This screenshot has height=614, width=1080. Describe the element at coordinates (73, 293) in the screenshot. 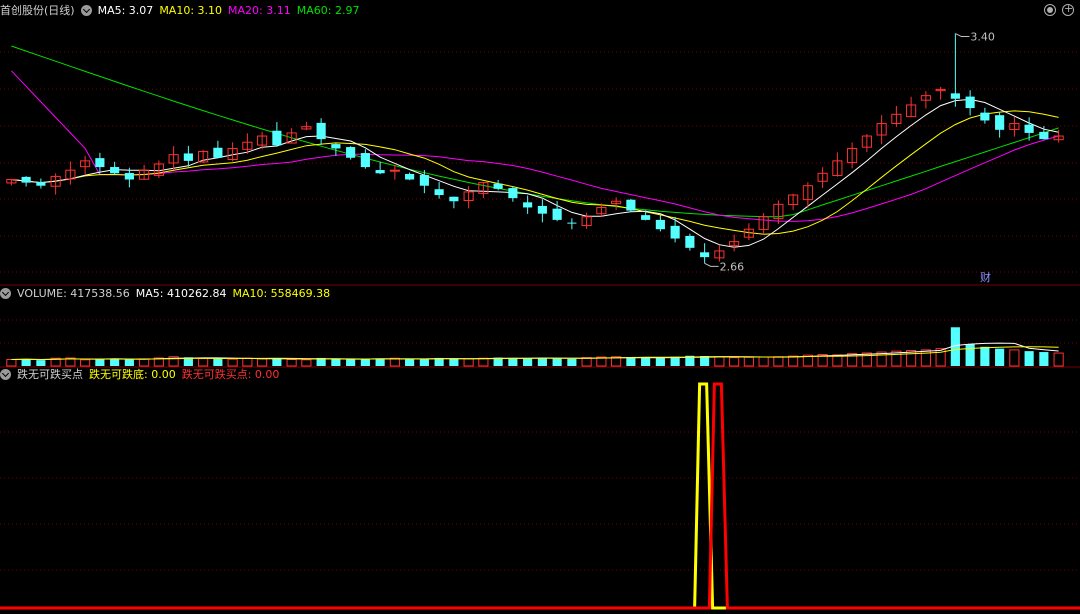

I see `volume-value: VOLUME: 417538.56` at that location.